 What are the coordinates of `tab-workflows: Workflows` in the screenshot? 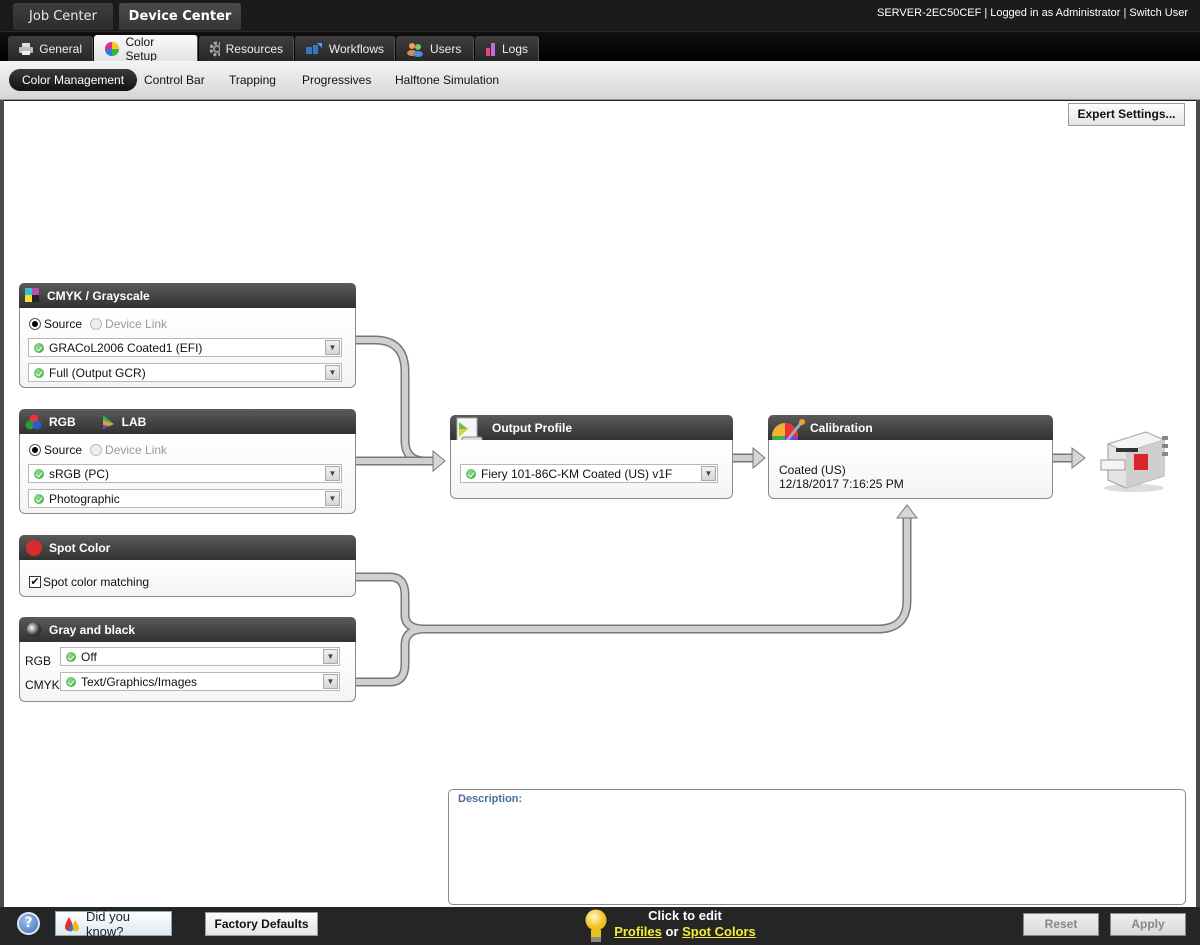 It's located at (345, 49).